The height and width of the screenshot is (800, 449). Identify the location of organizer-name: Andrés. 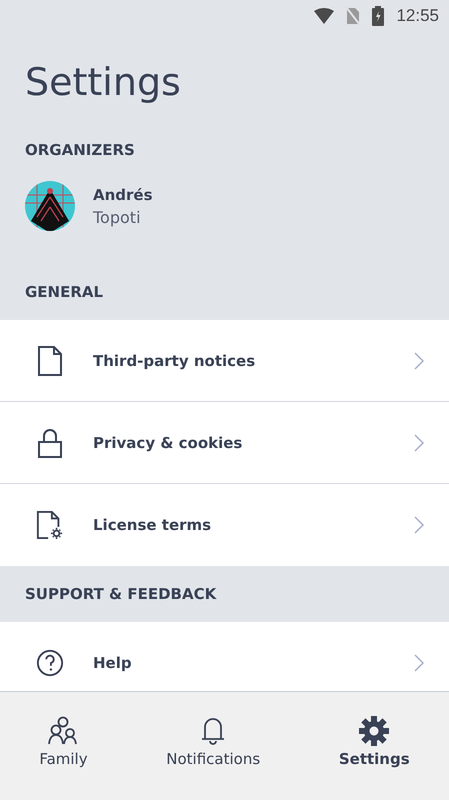
(123, 195).